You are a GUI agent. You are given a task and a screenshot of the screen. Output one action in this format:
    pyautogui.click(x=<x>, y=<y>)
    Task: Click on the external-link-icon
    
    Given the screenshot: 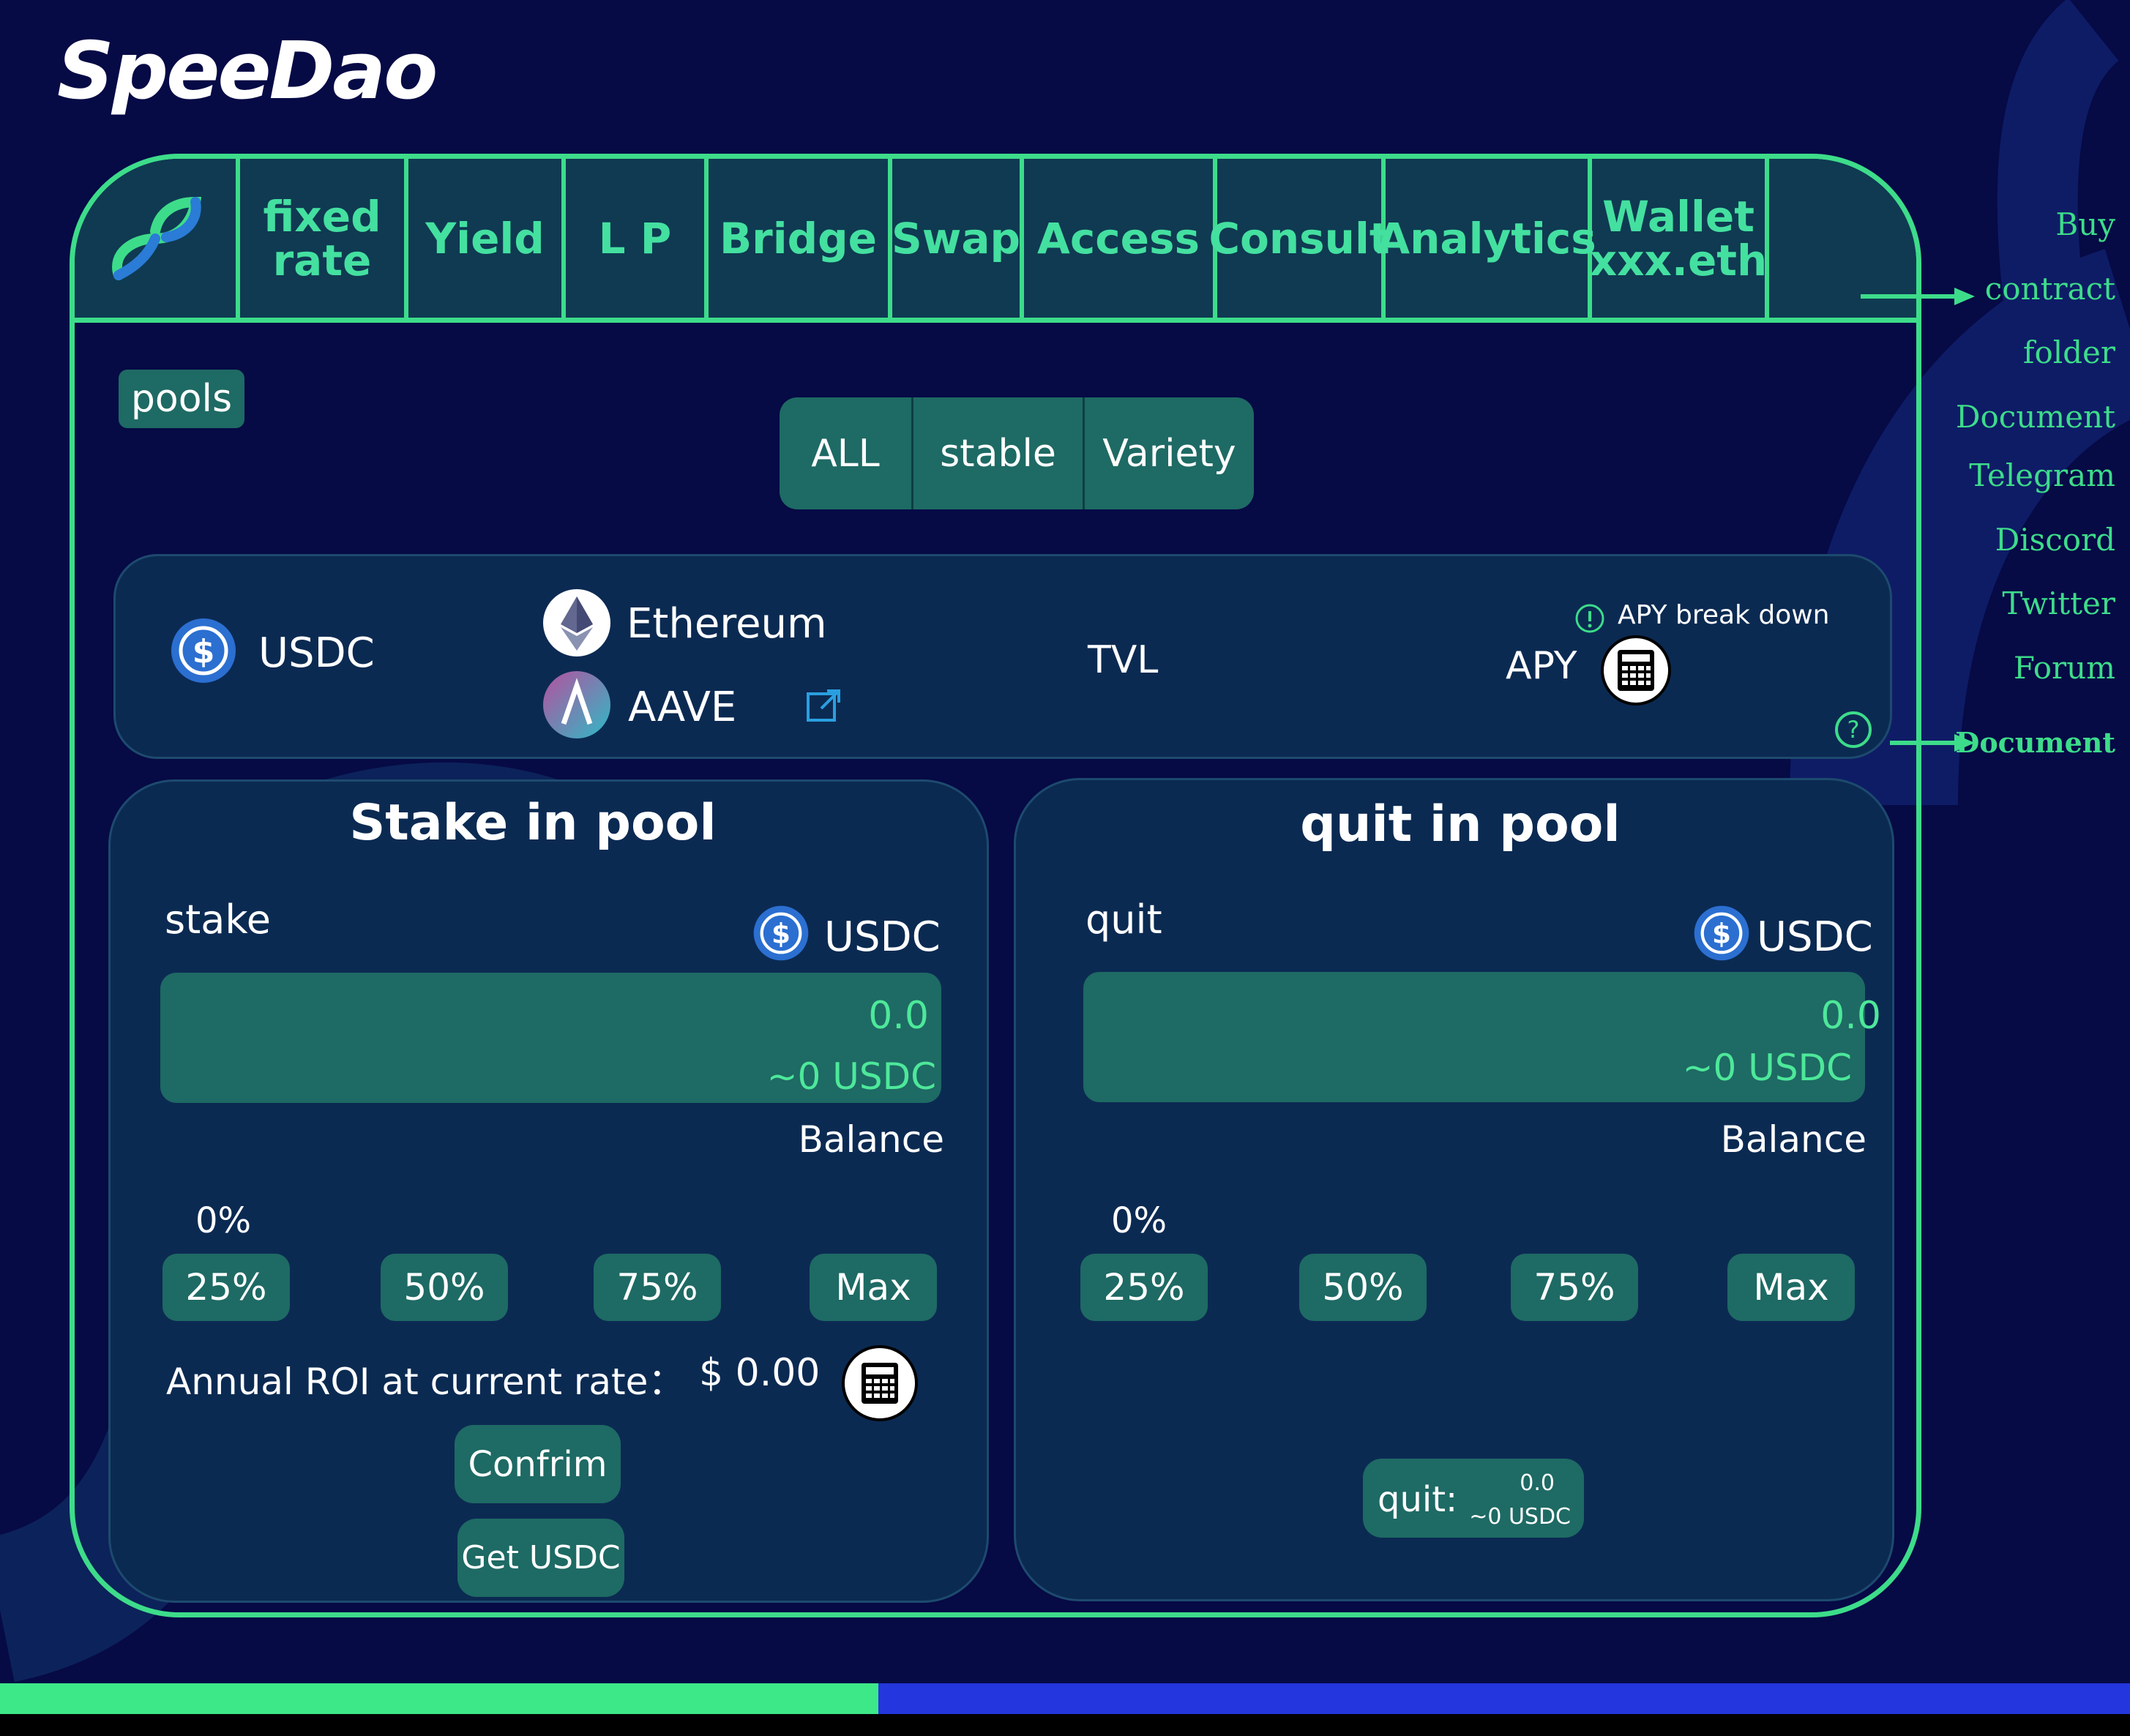 What is the action you would take?
    pyautogui.click(x=824, y=705)
    